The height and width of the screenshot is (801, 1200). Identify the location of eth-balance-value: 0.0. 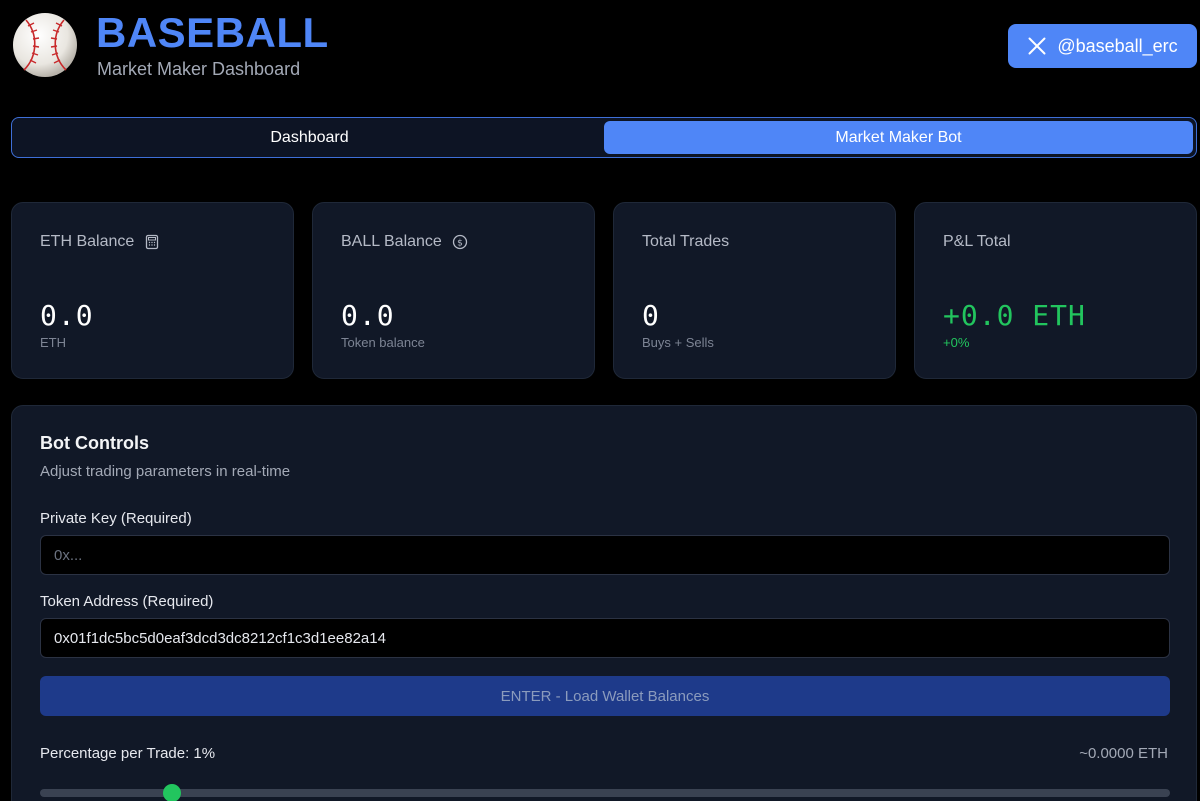
(67, 315).